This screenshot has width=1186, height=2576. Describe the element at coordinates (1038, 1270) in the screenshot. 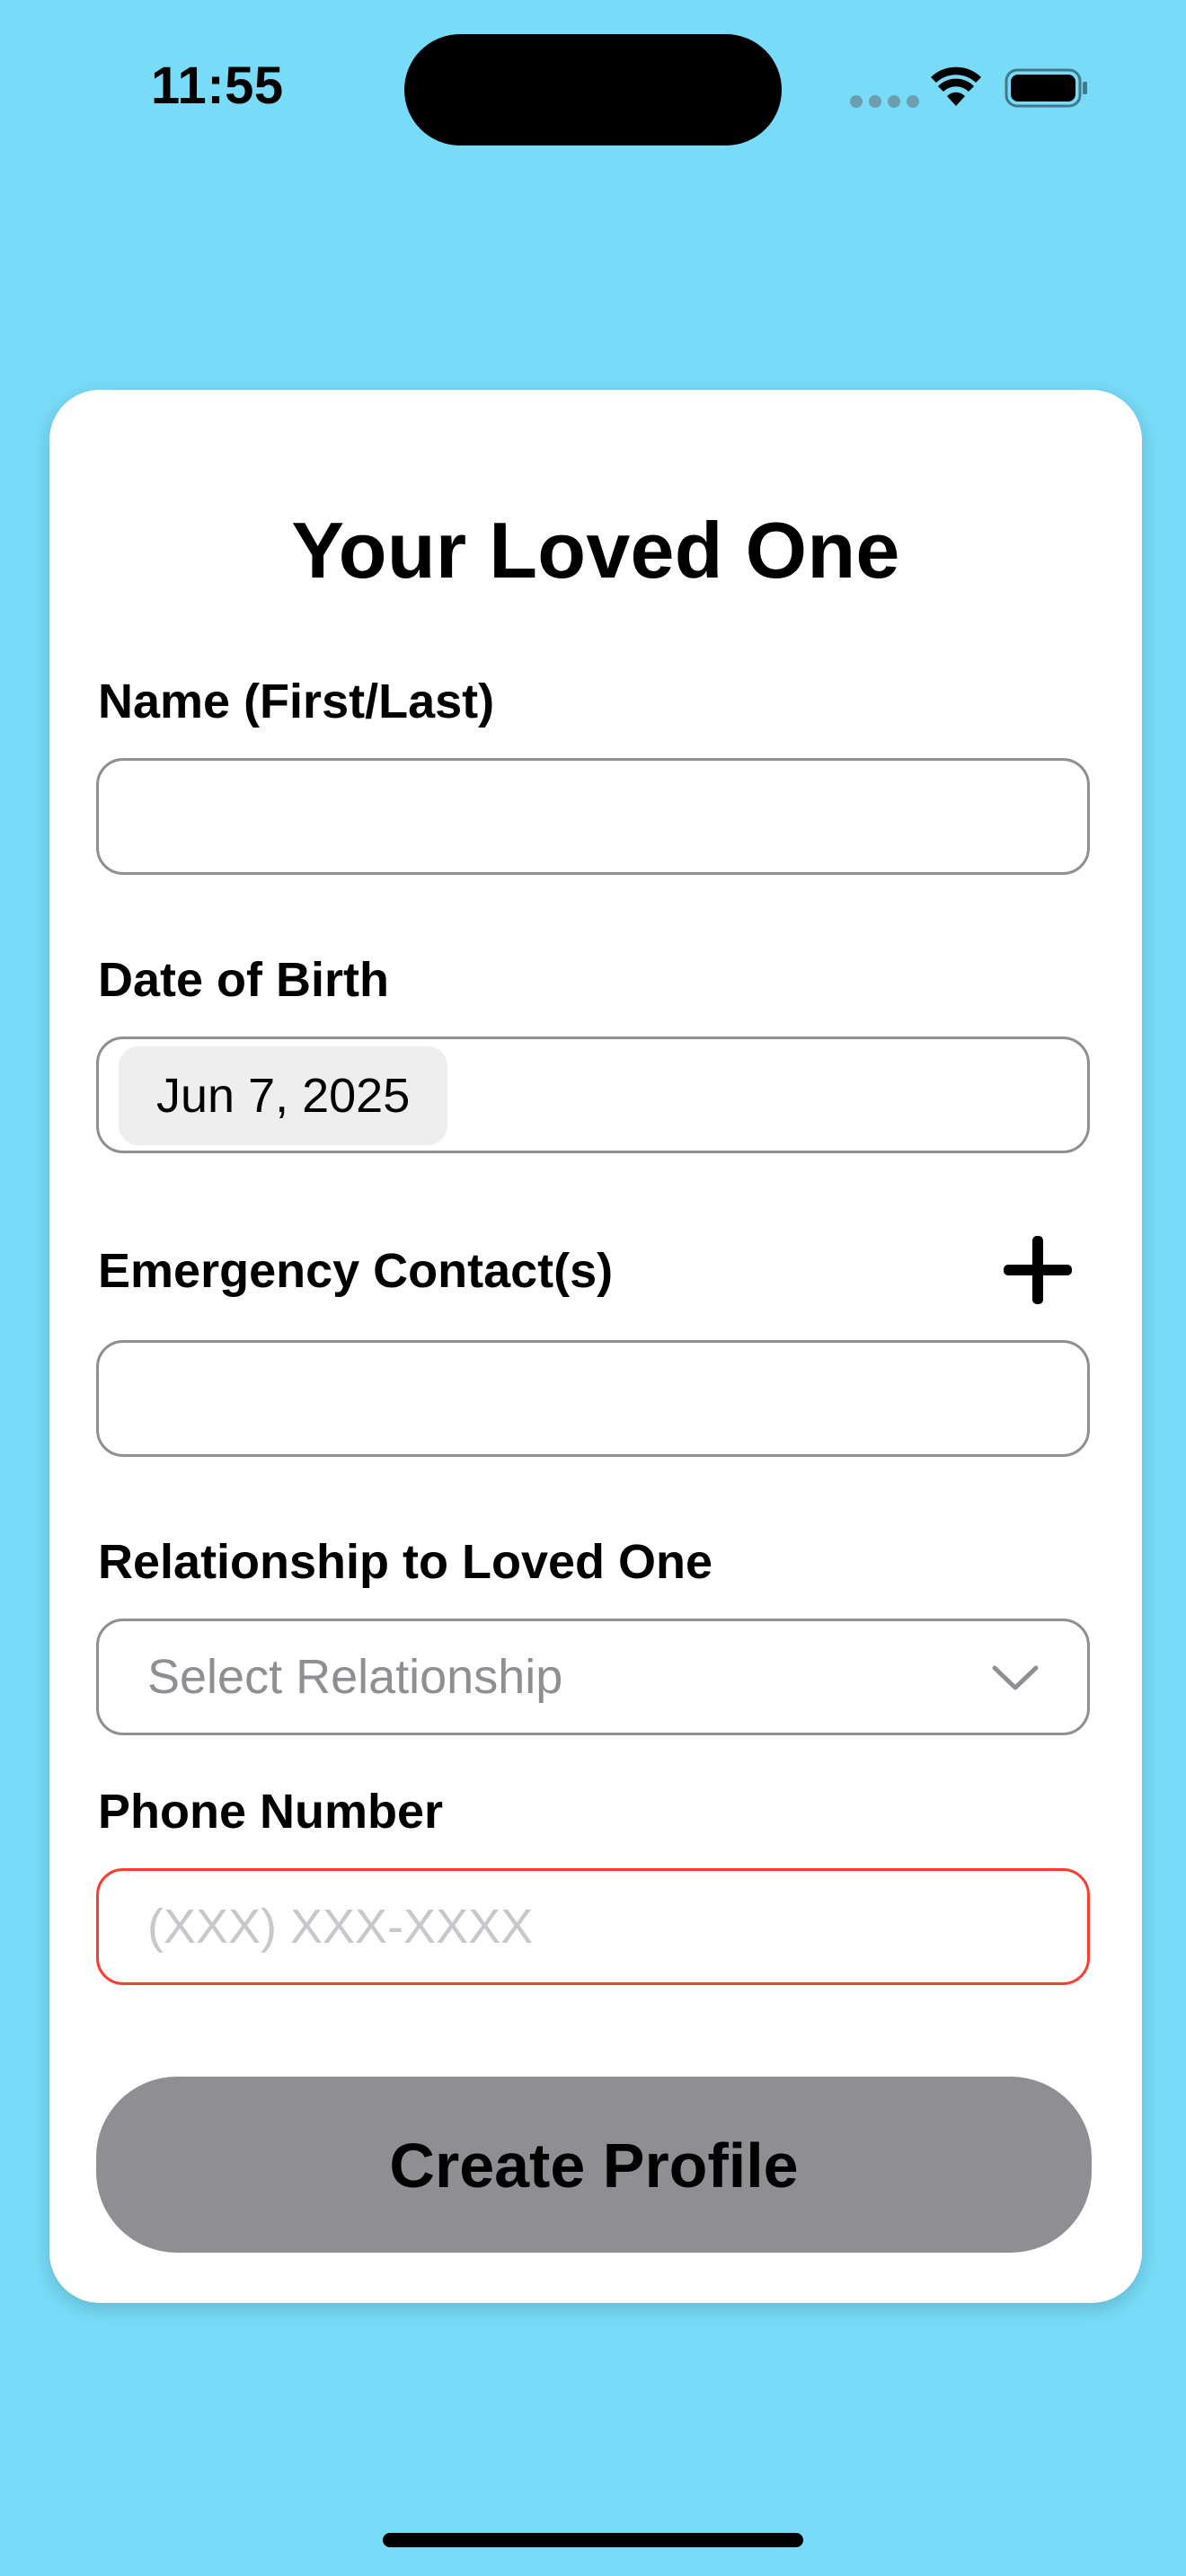

I see `plus-icon` at that location.